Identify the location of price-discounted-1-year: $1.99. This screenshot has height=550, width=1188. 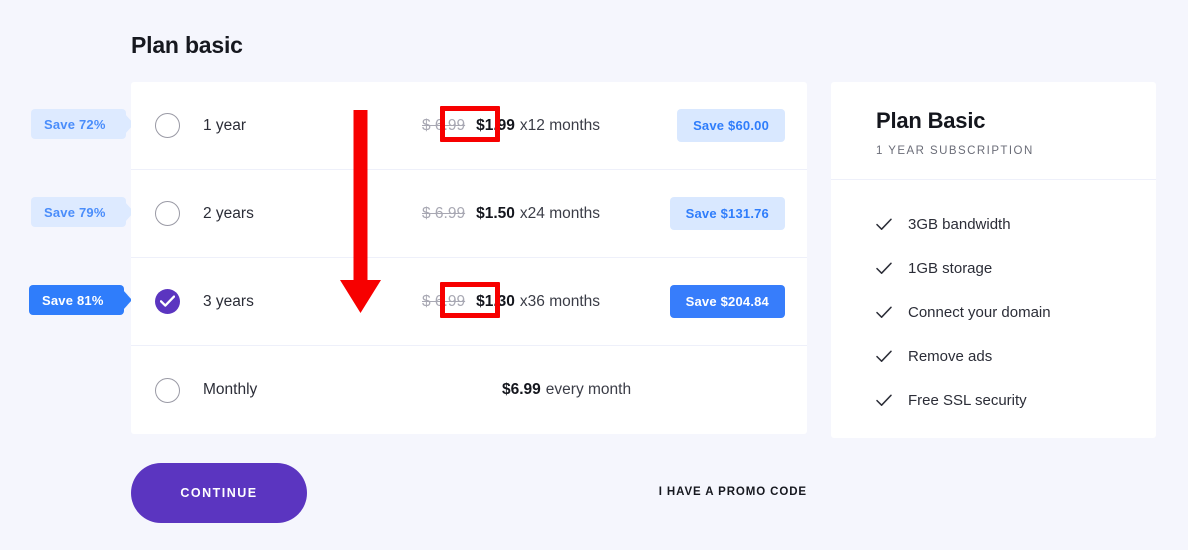
(495, 125).